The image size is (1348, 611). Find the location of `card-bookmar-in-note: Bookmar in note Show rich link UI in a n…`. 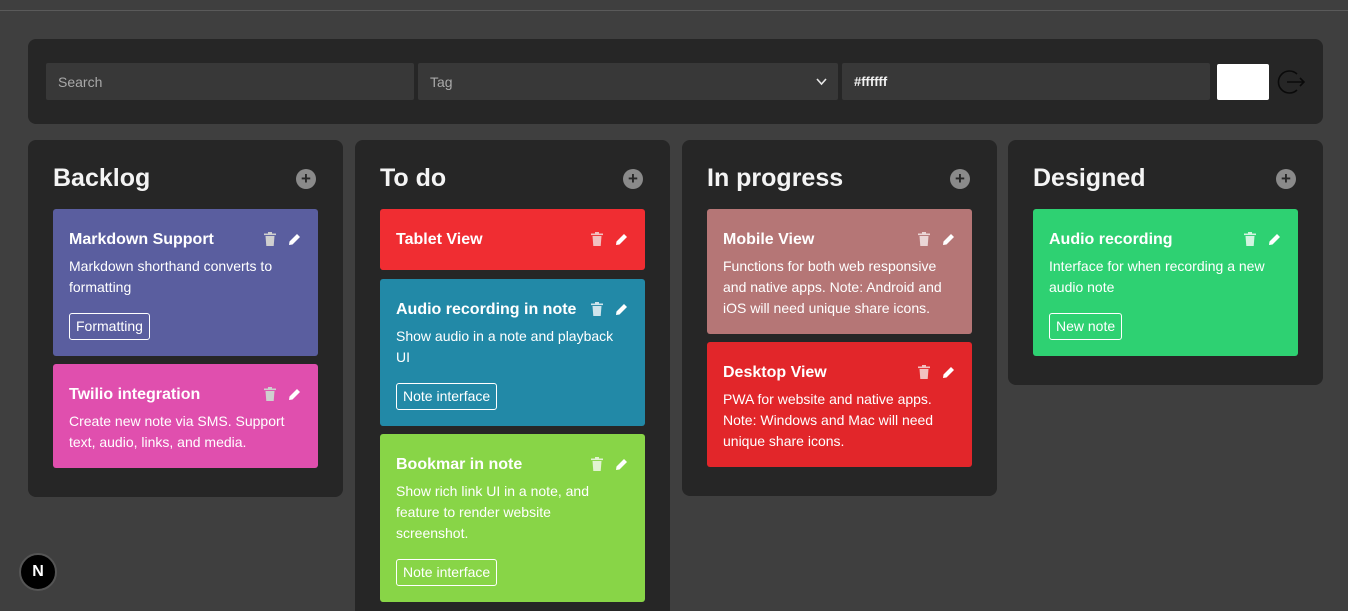

card-bookmar-in-note: Bookmar in note Show rich link UI in a n… is located at coordinates (512, 518).